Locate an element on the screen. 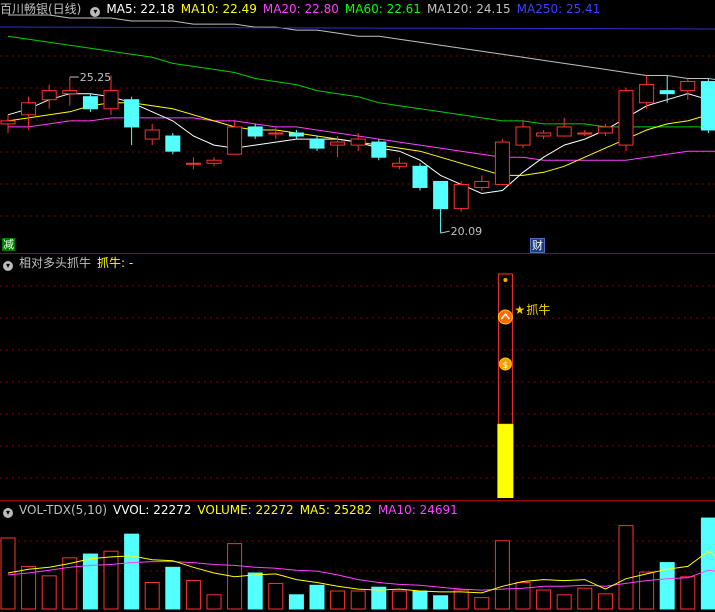 This screenshot has height=612, width=715. signal-volume-bar is located at coordinates (505, 461).